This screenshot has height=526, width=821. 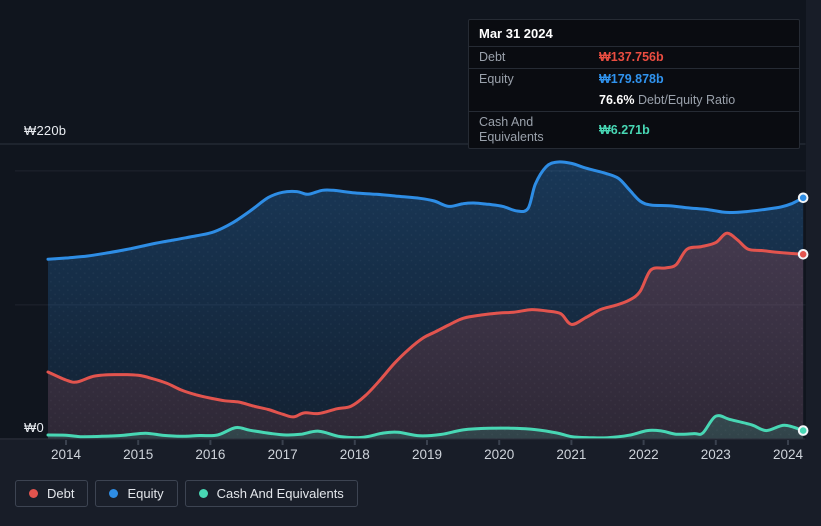 What do you see at coordinates (492, 57) in the screenshot?
I see `tooltip-debt-label: Debt` at bounding box center [492, 57].